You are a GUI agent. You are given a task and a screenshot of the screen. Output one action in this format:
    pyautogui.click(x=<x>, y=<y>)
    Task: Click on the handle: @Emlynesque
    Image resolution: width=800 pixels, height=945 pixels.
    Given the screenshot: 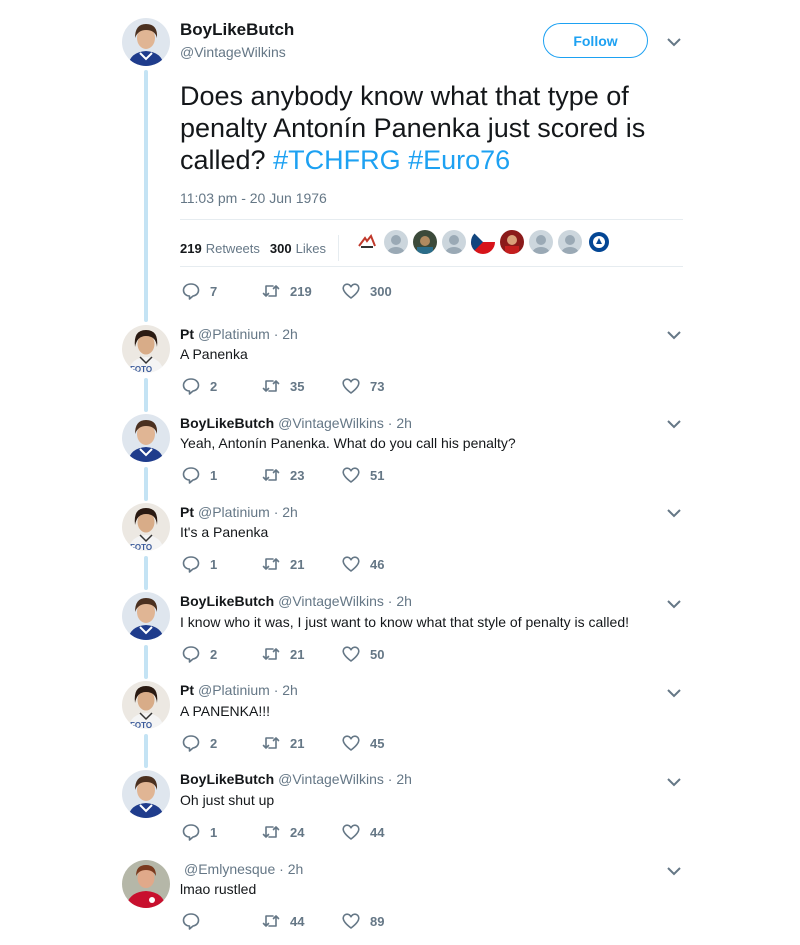 What is the action you would take?
    pyautogui.click(x=229, y=869)
    